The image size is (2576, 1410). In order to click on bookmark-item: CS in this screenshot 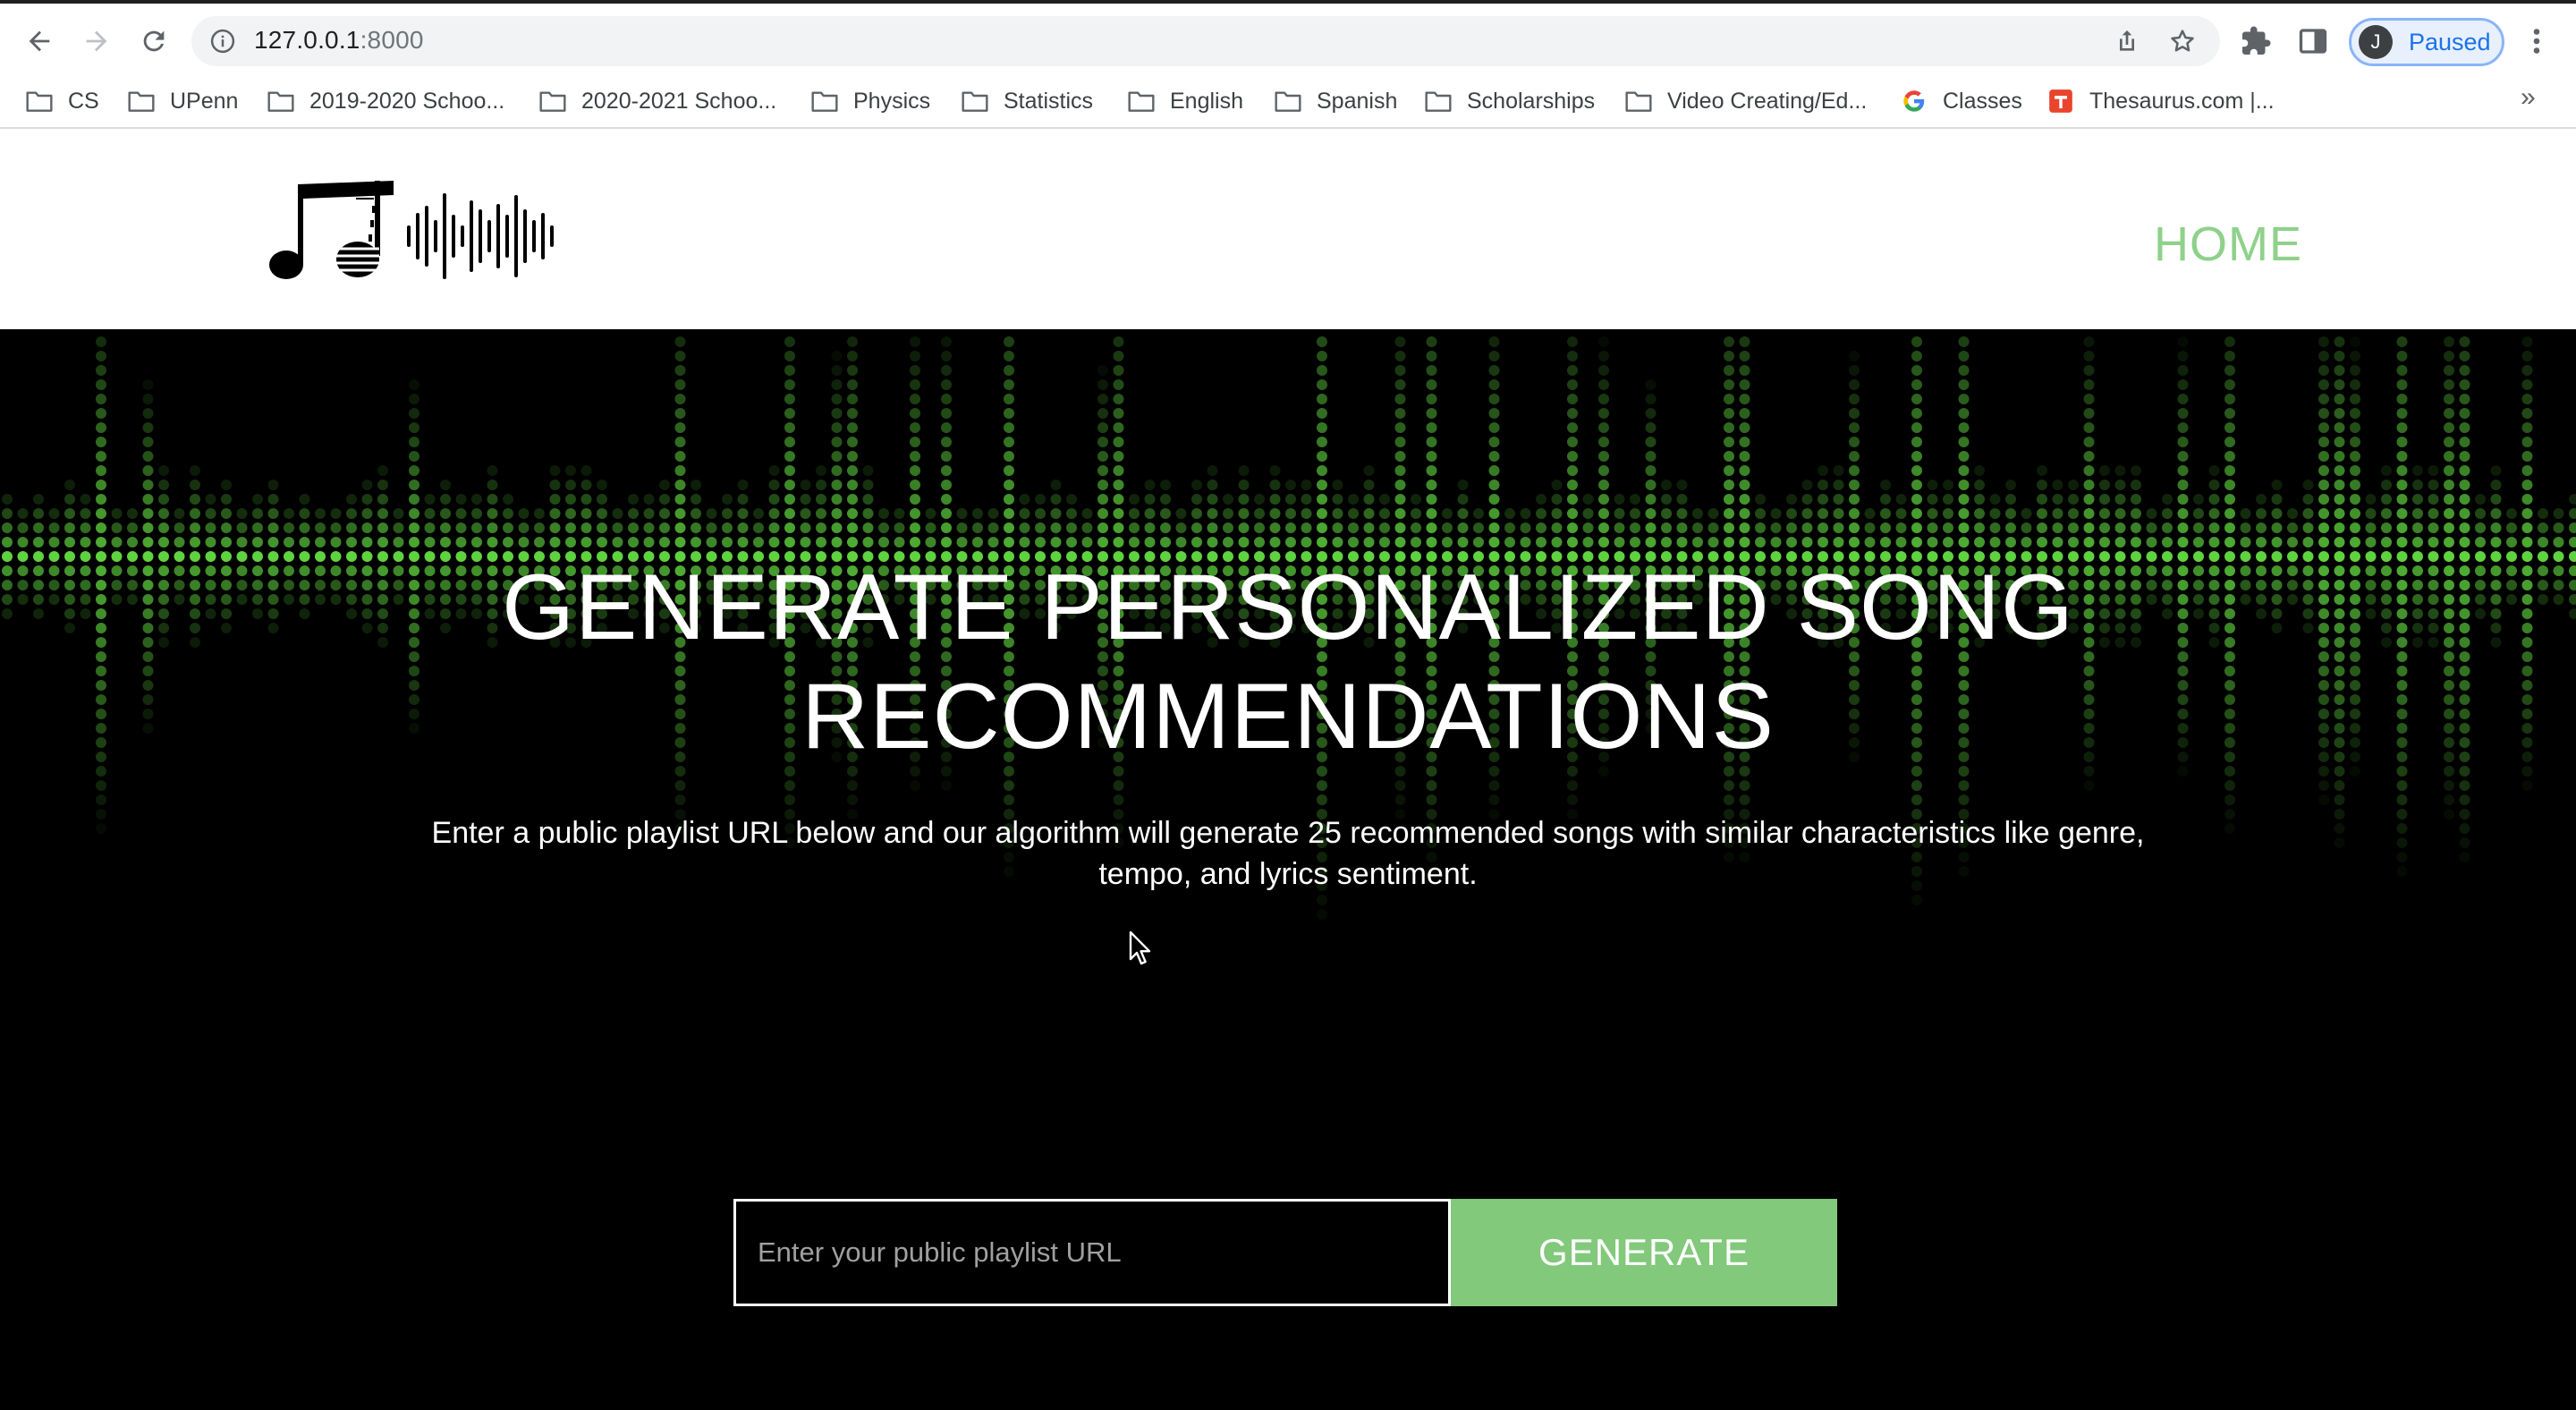, I will do `click(62, 101)`.